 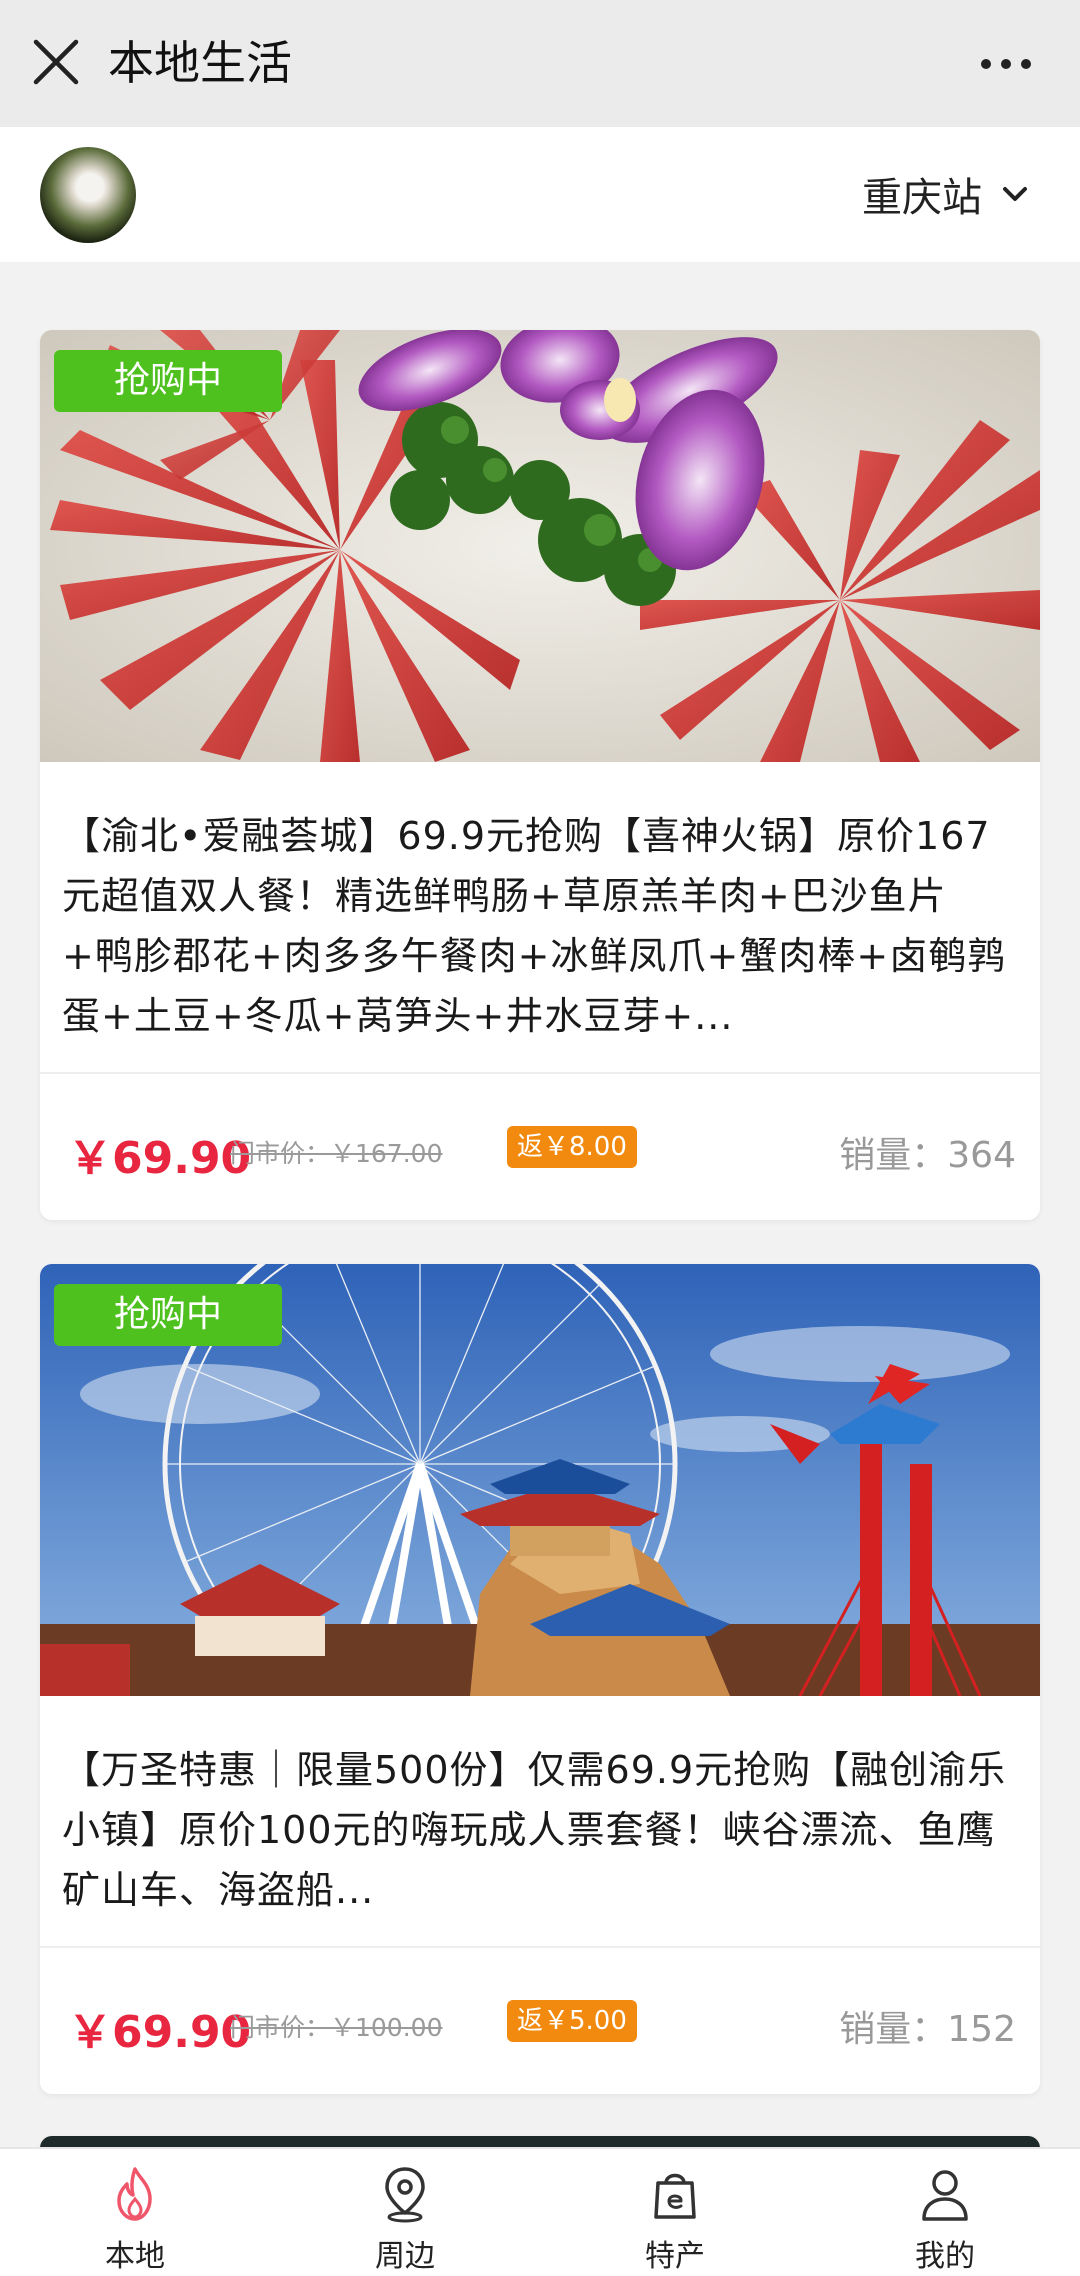 What do you see at coordinates (945, 2256) in the screenshot?
I see `tab-label: 我的` at bounding box center [945, 2256].